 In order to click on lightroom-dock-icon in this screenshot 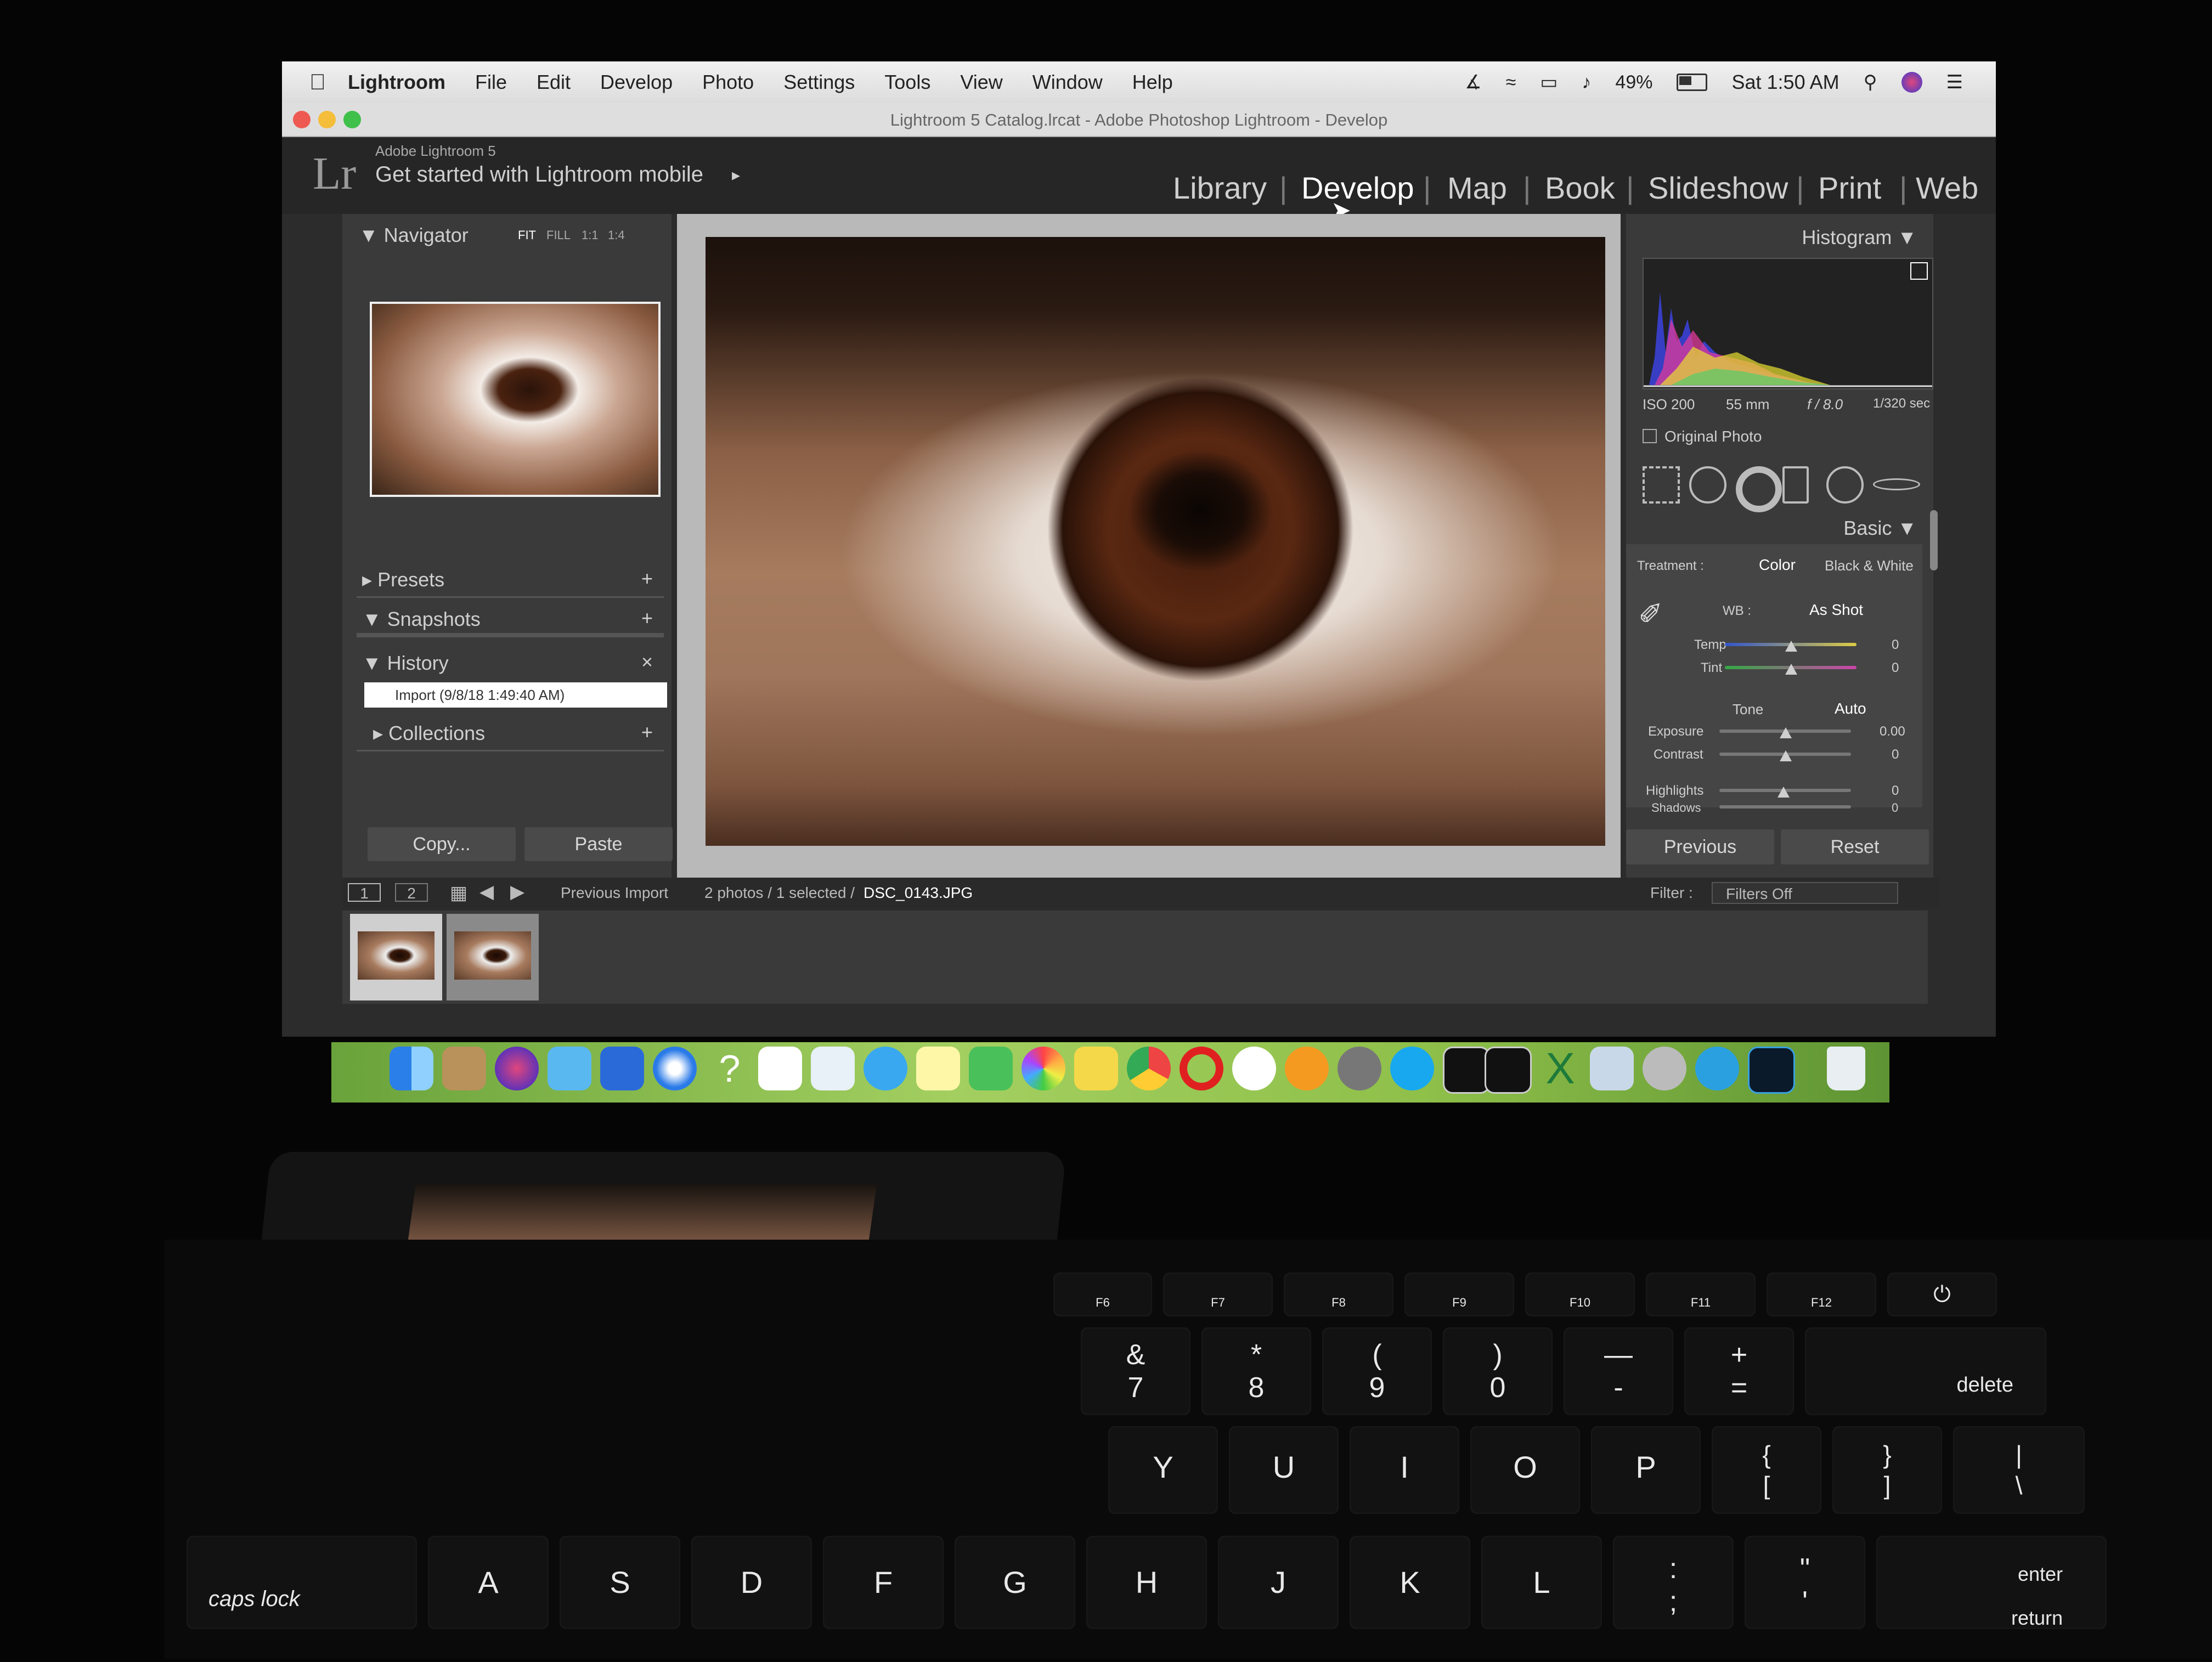, I will do `click(1771, 1070)`.